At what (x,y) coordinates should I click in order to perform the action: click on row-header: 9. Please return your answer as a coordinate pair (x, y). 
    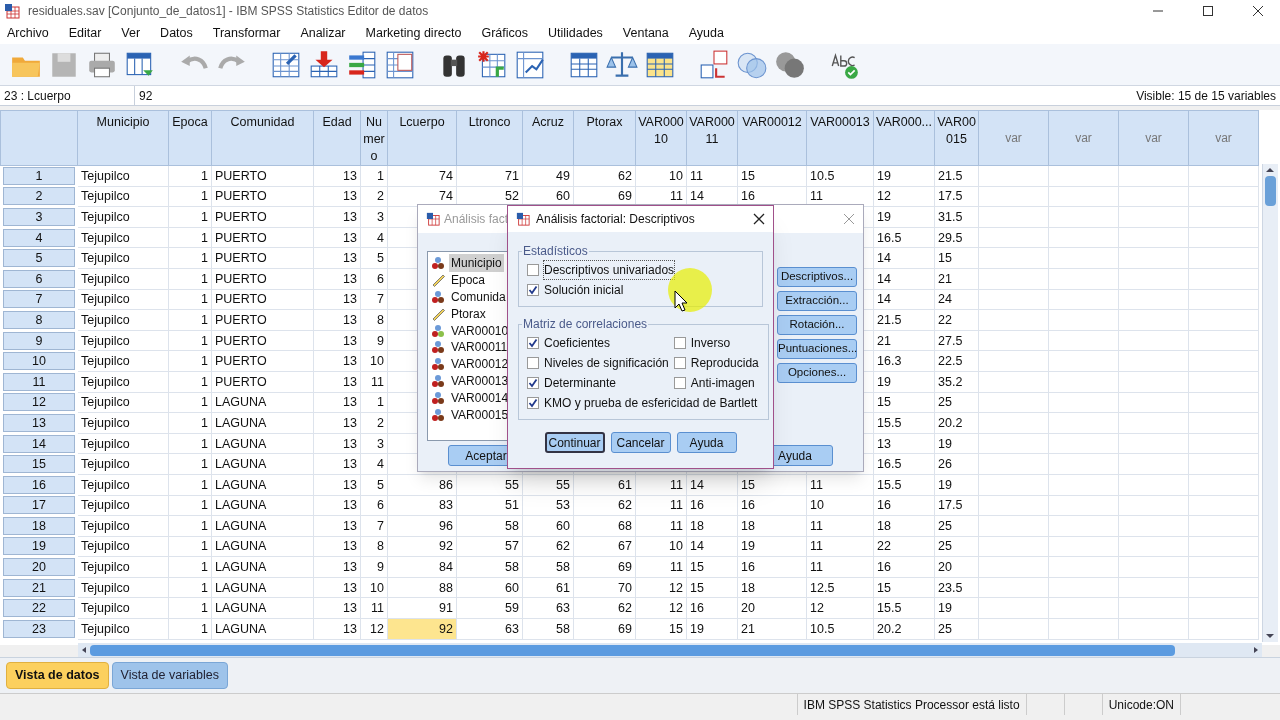
    Looking at the image, I should click on (39, 340).